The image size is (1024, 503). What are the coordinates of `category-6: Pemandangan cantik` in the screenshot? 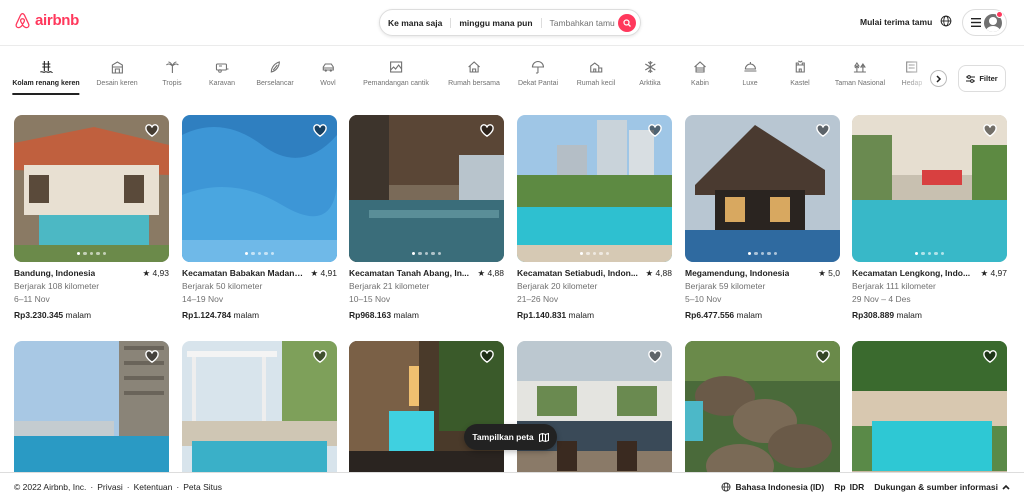 It's located at (396, 73).